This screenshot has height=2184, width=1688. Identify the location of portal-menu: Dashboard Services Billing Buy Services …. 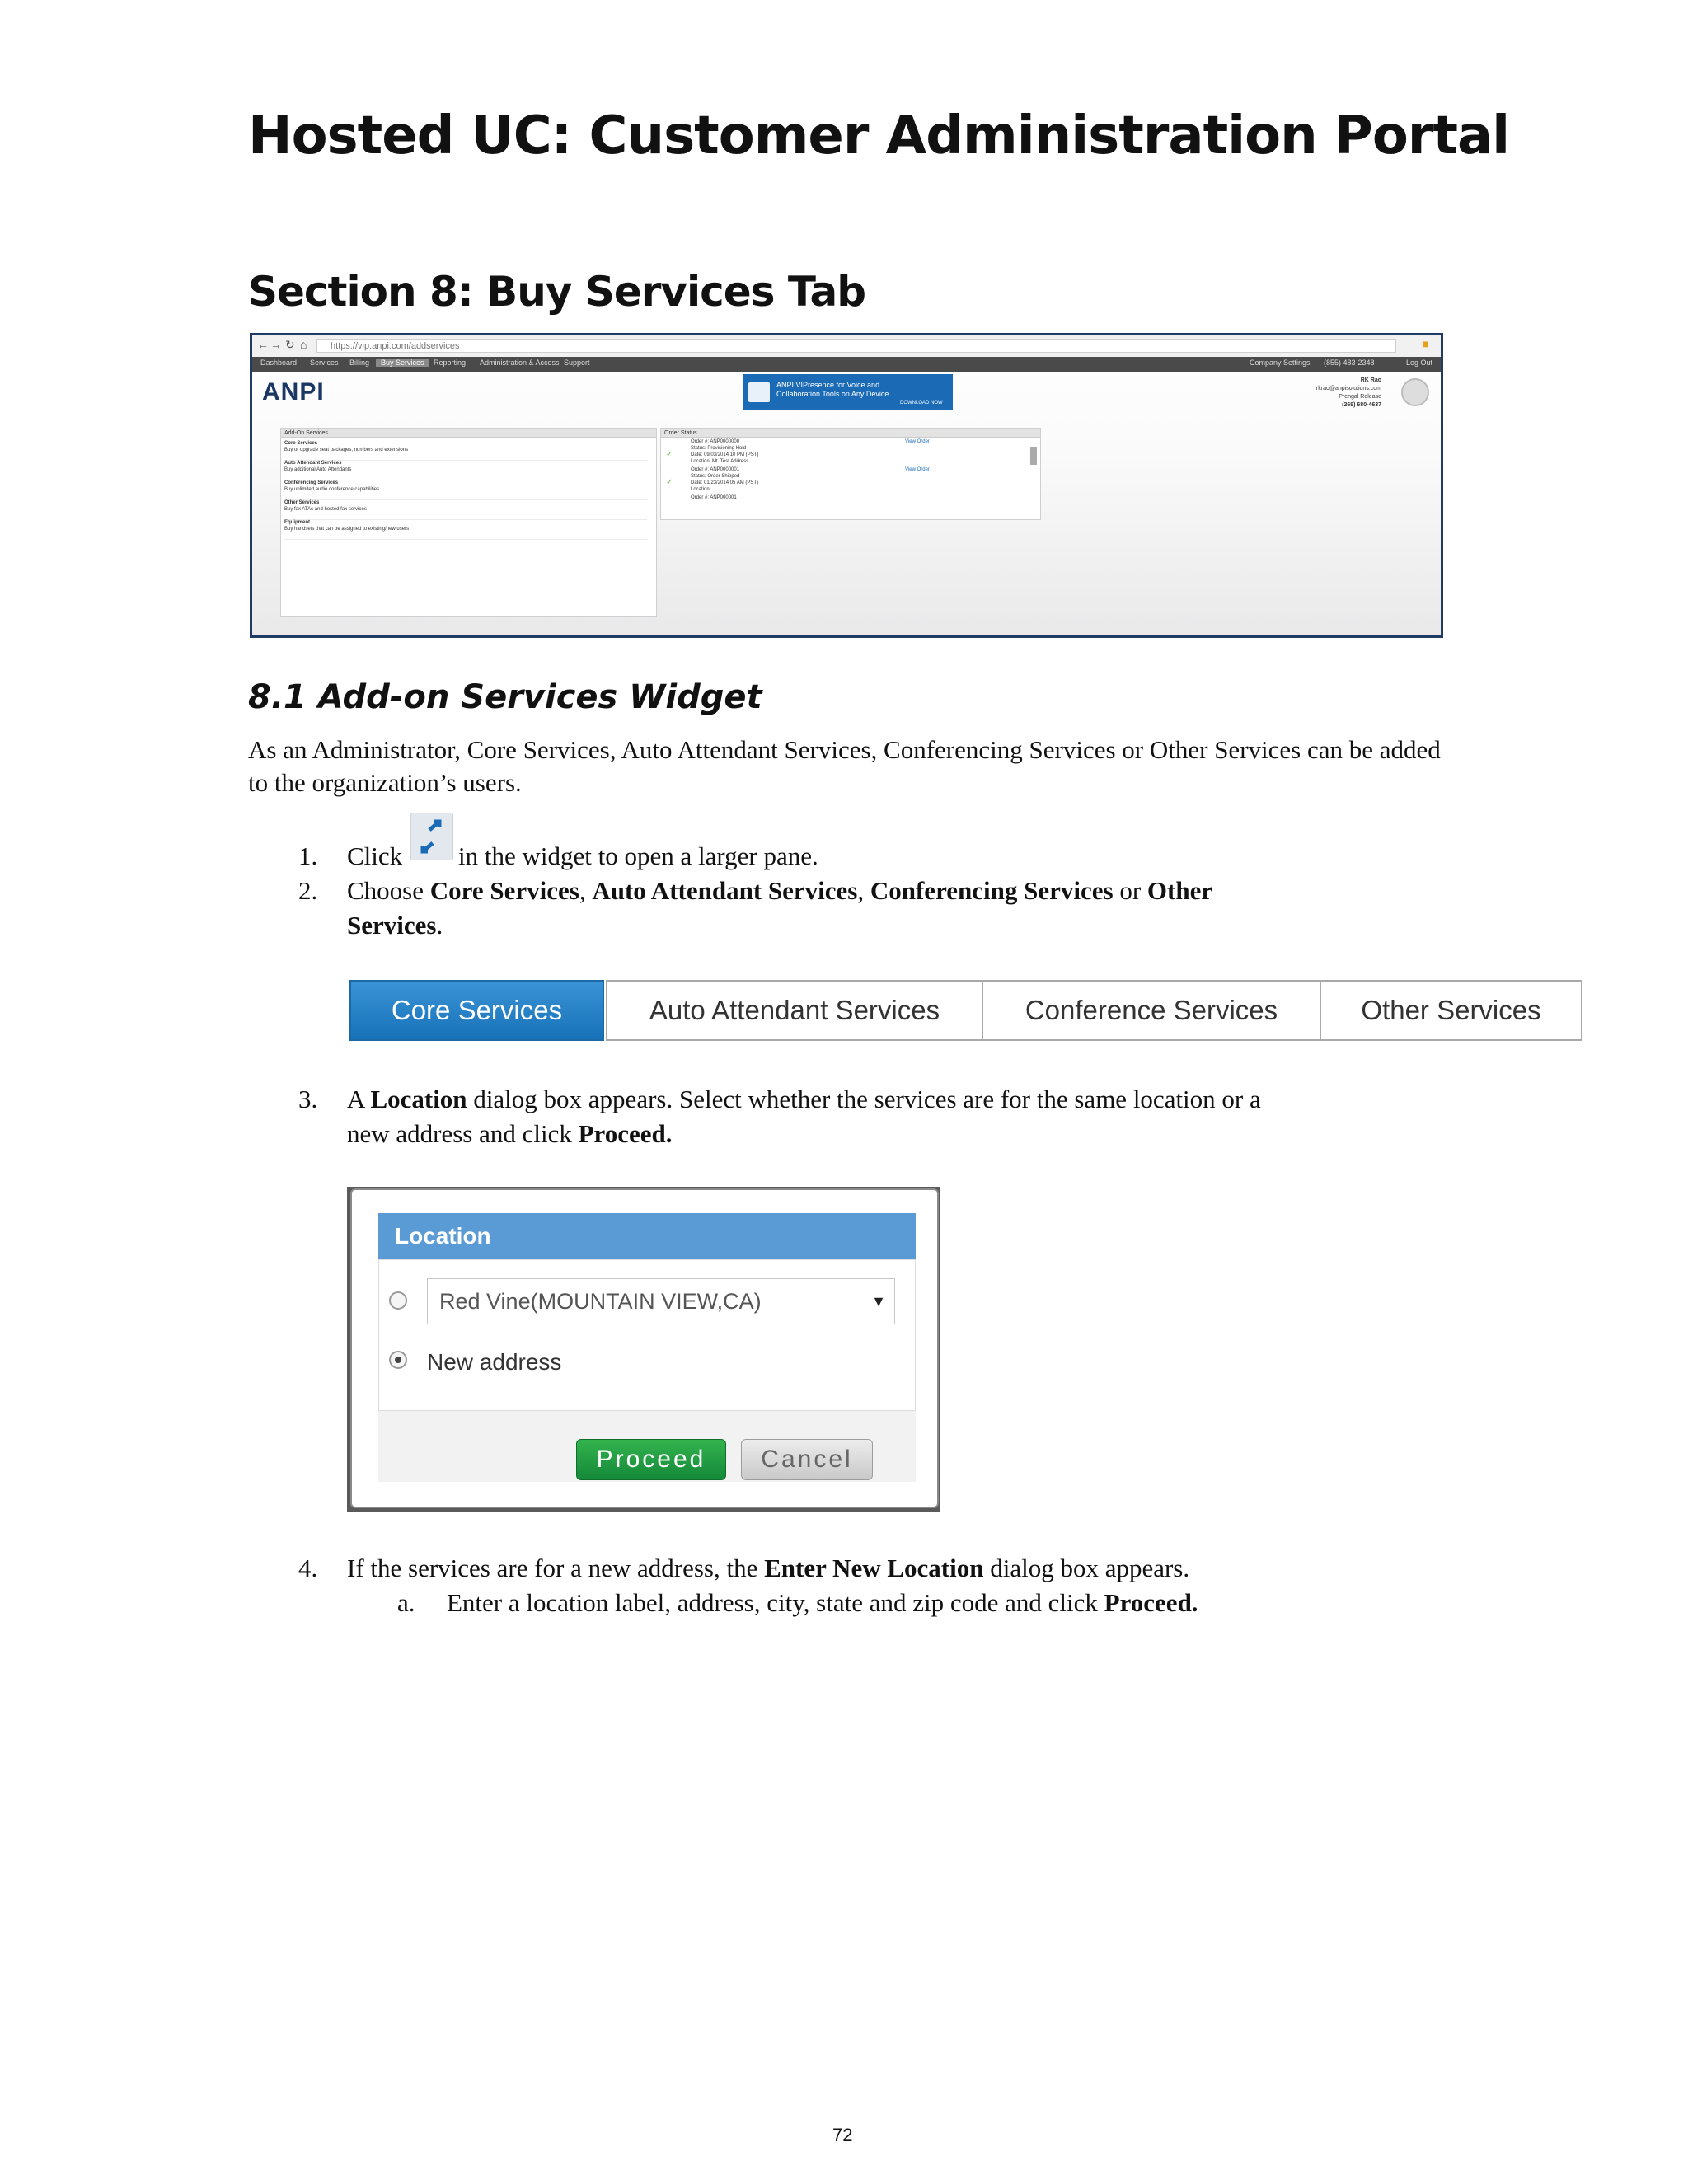
(847, 364).